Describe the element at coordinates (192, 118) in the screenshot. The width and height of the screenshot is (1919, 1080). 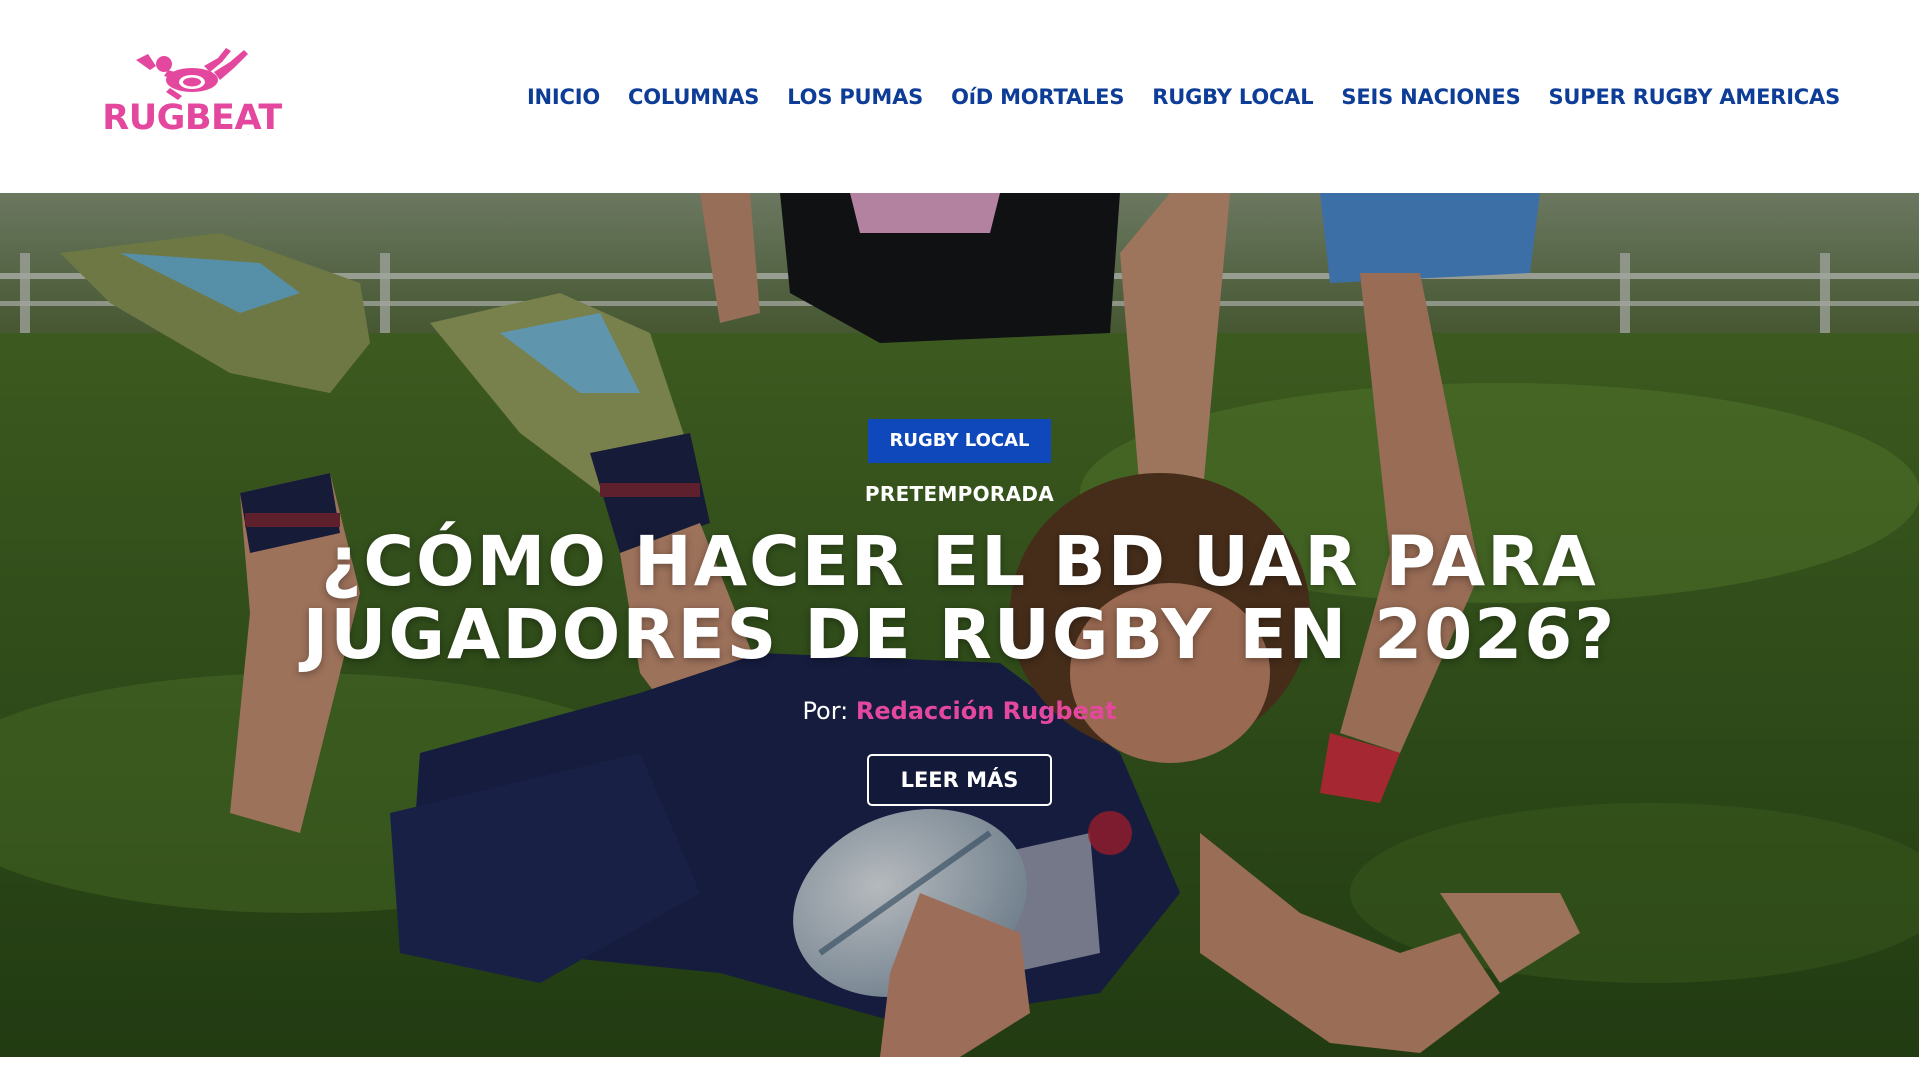
I see `logo-wordmark: RUGBEAT` at that location.